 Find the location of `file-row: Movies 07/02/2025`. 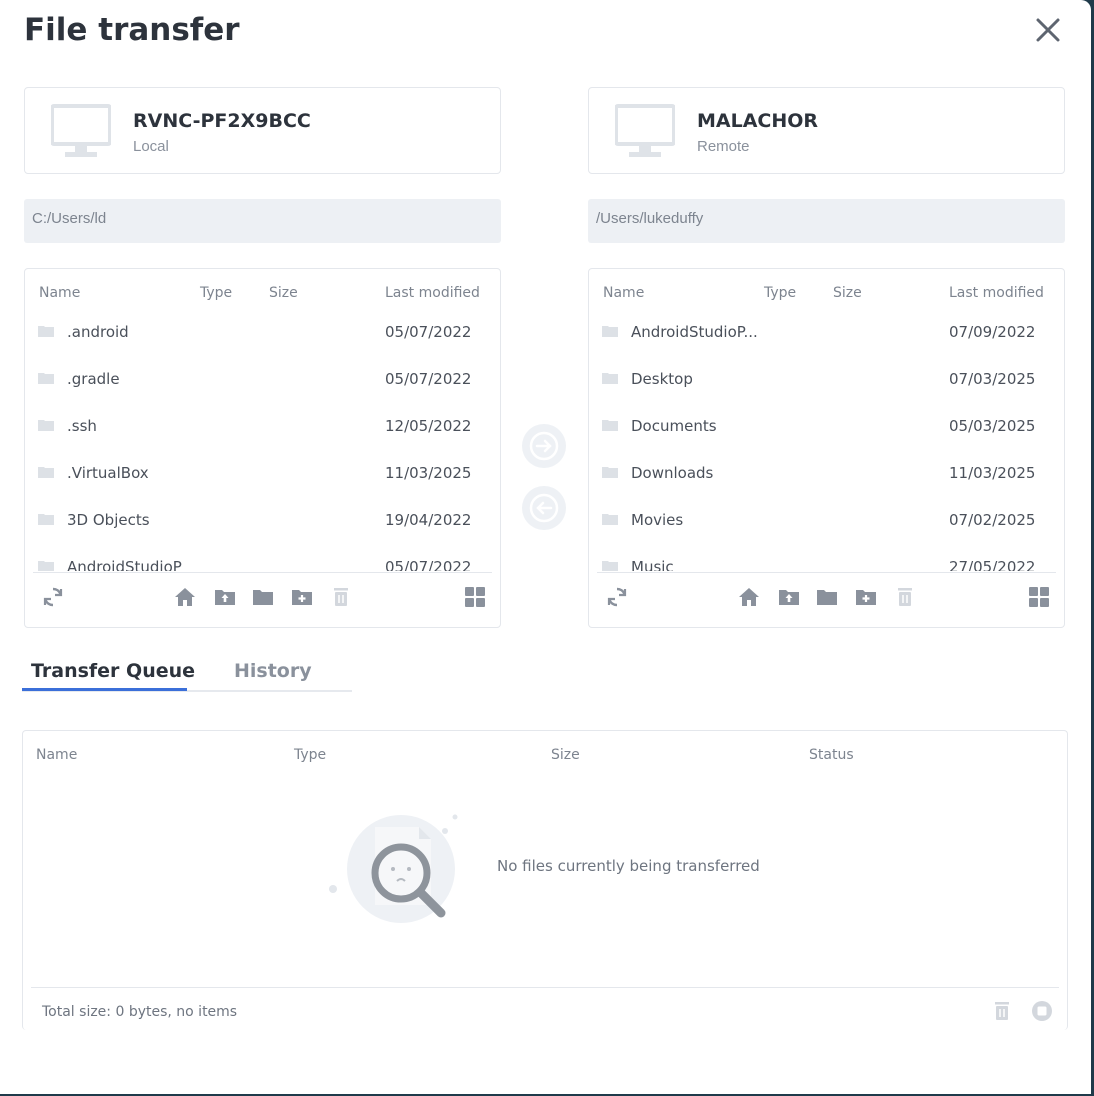

file-row: Movies 07/02/2025 is located at coordinates (826, 520).